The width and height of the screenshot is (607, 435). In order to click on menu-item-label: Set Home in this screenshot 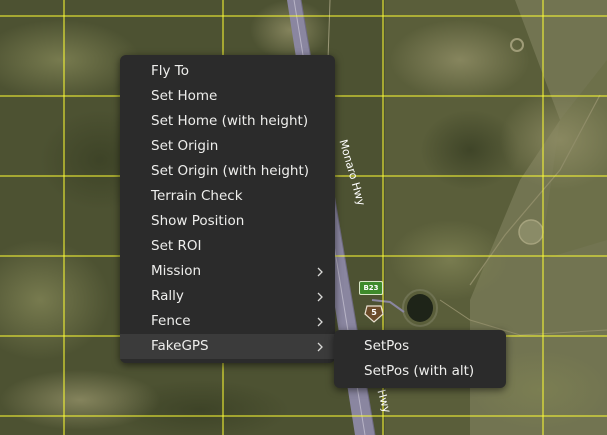, I will do `click(184, 96)`.